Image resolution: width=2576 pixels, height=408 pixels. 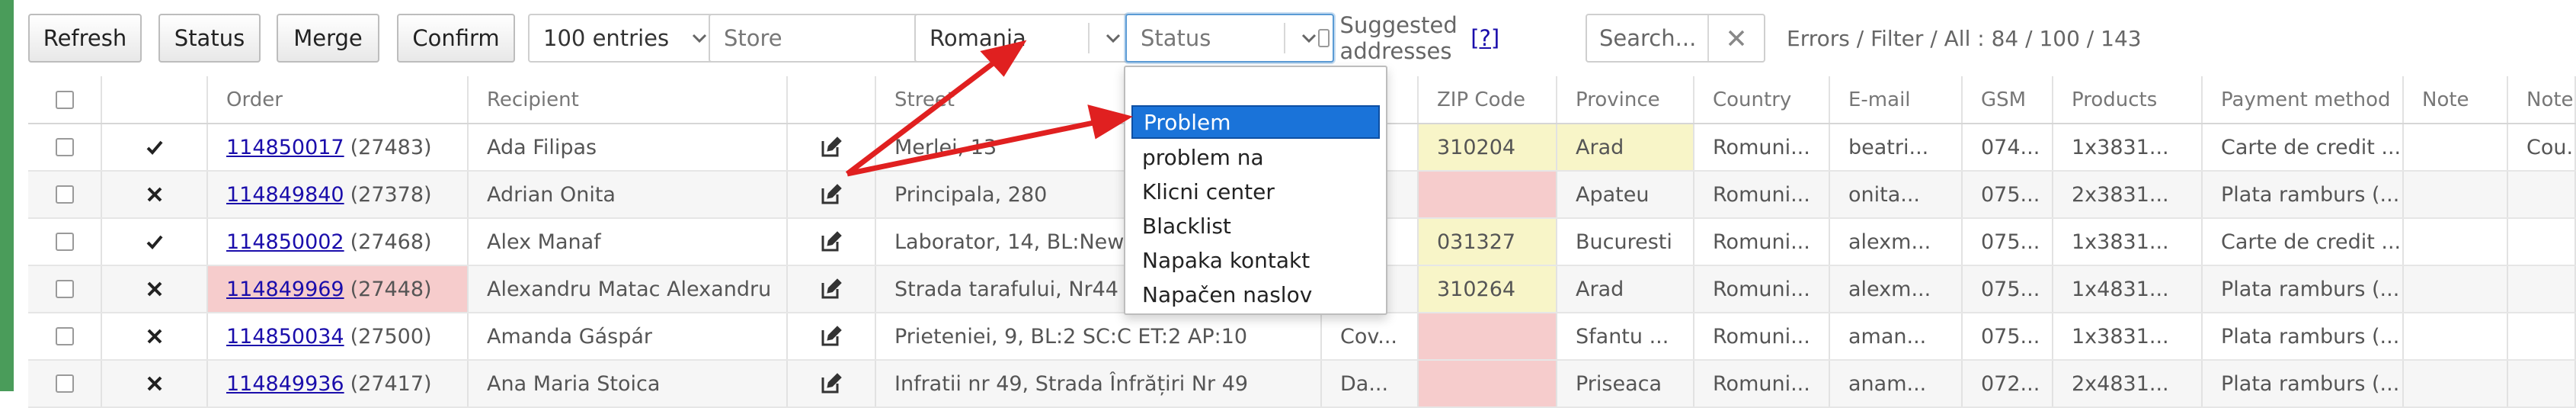 I want to click on annotation-arrowhead, so click(x=1110, y=122).